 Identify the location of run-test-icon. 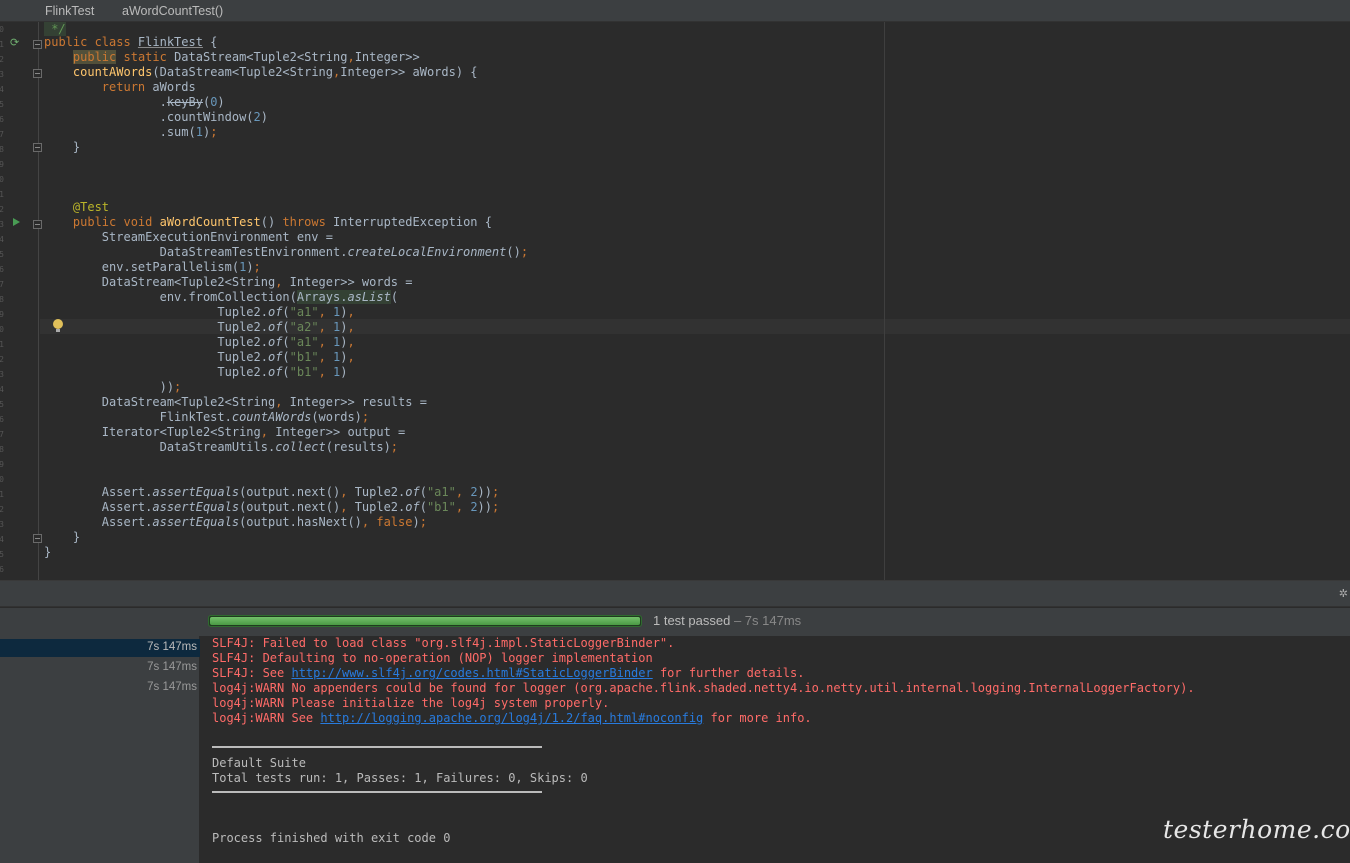
(16, 222).